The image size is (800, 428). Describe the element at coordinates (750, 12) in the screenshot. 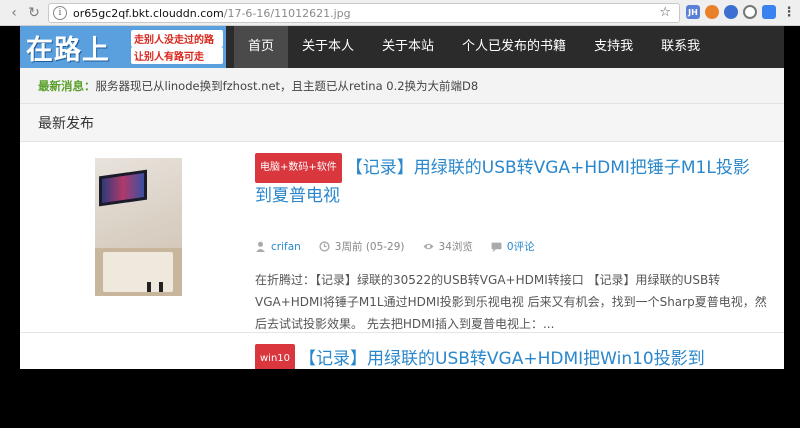

I see `circle-extension-icon` at that location.